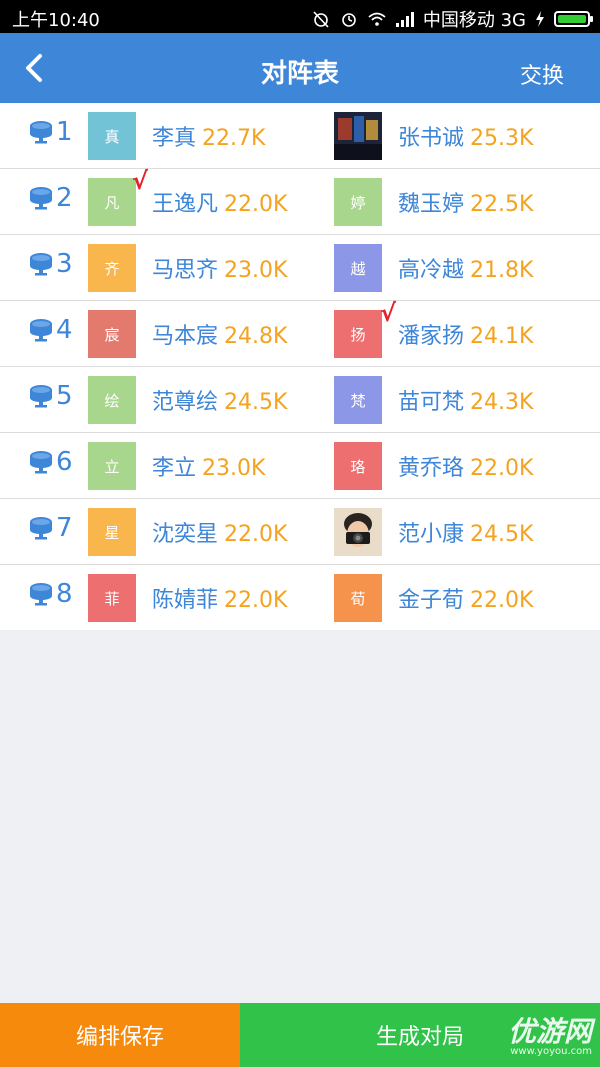  I want to click on player-score: 21.8K, so click(502, 270).